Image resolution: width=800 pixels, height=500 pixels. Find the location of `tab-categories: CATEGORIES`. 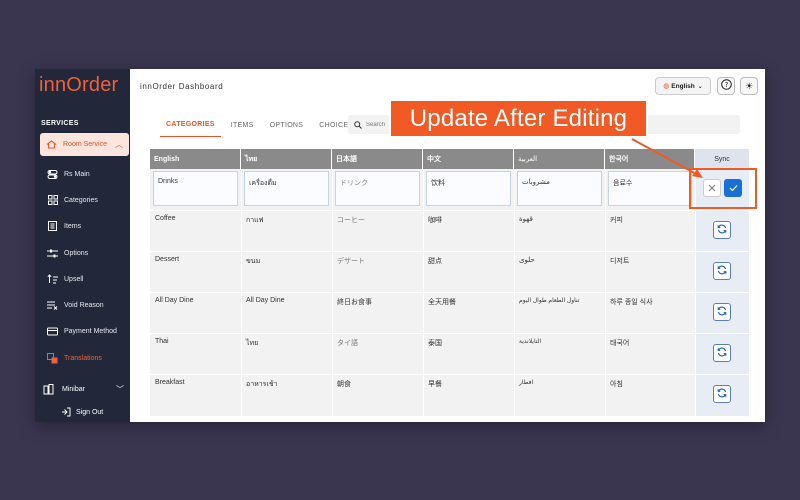

tab-categories: CATEGORIES is located at coordinates (190, 125).